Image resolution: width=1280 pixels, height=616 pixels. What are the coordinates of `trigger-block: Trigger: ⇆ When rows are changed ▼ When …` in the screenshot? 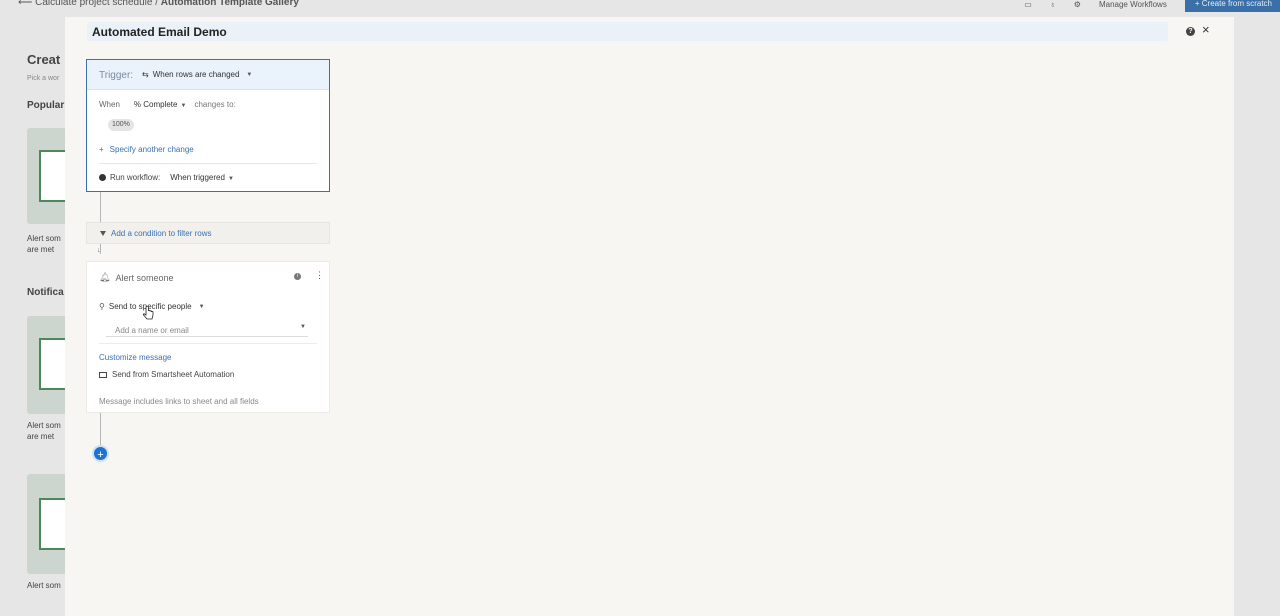 It's located at (208, 125).